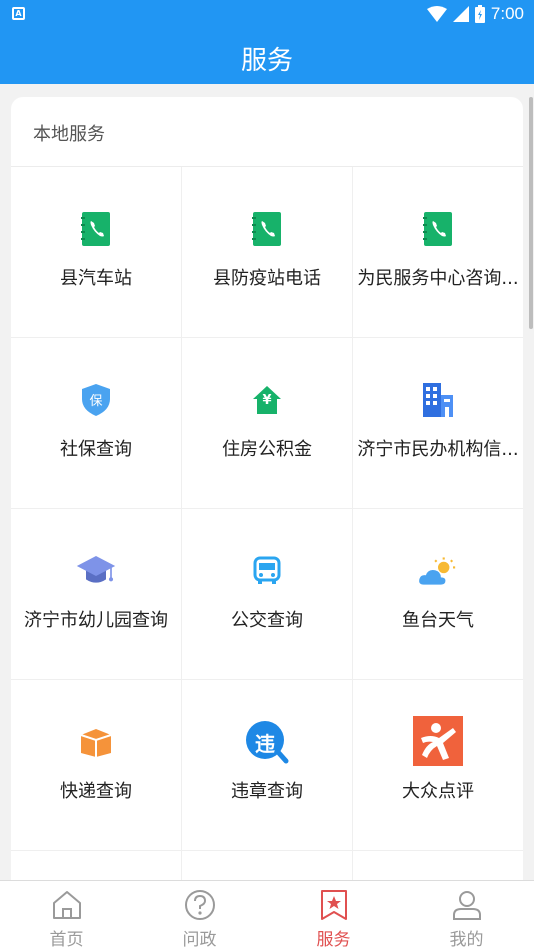 This screenshot has height=950, width=534. What do you see at coordinates (438, 791) in the screenshot?
I see `service-label: 大众点评` at bounding box center [438, 791].